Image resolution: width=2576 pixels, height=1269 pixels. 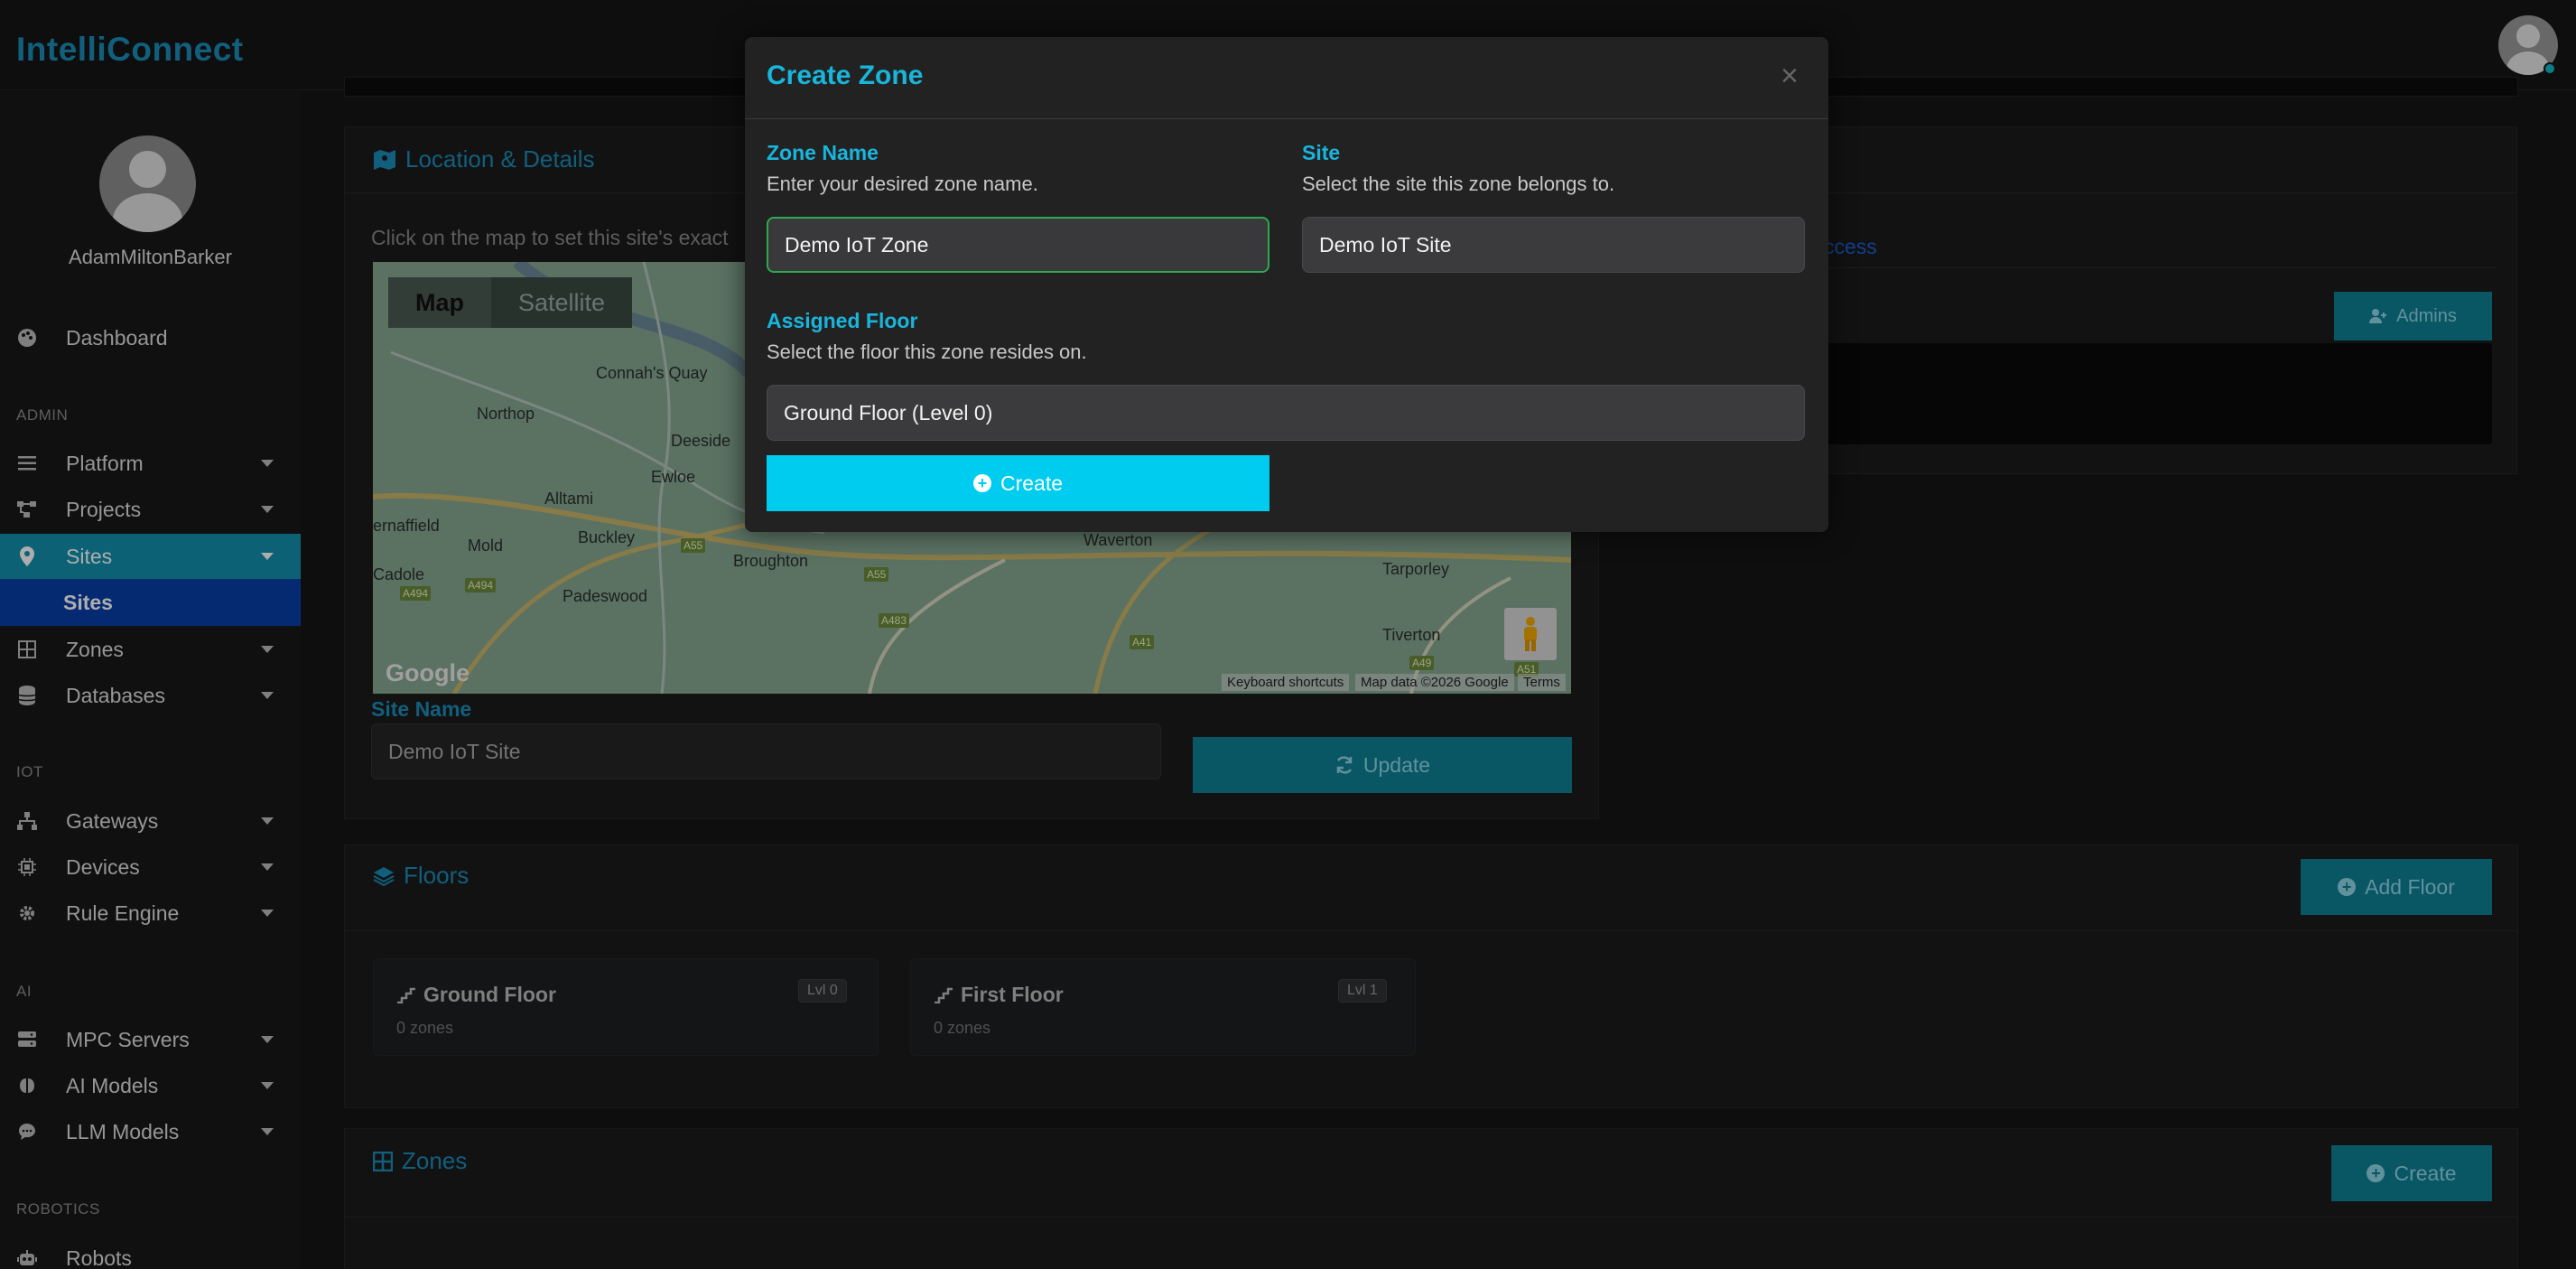 What do you see at coordinates (1286, 413) in the screenshot?
I see `assigned-floor-select: Ground Floor (Level 0)` at bounding box center [1286, 413].